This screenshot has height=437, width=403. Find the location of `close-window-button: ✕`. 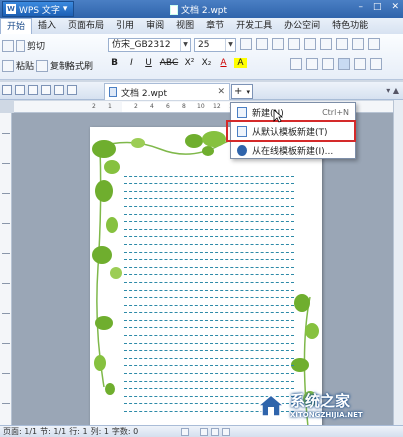

close-window-button: ✕ is located at coordinates (395, 7).